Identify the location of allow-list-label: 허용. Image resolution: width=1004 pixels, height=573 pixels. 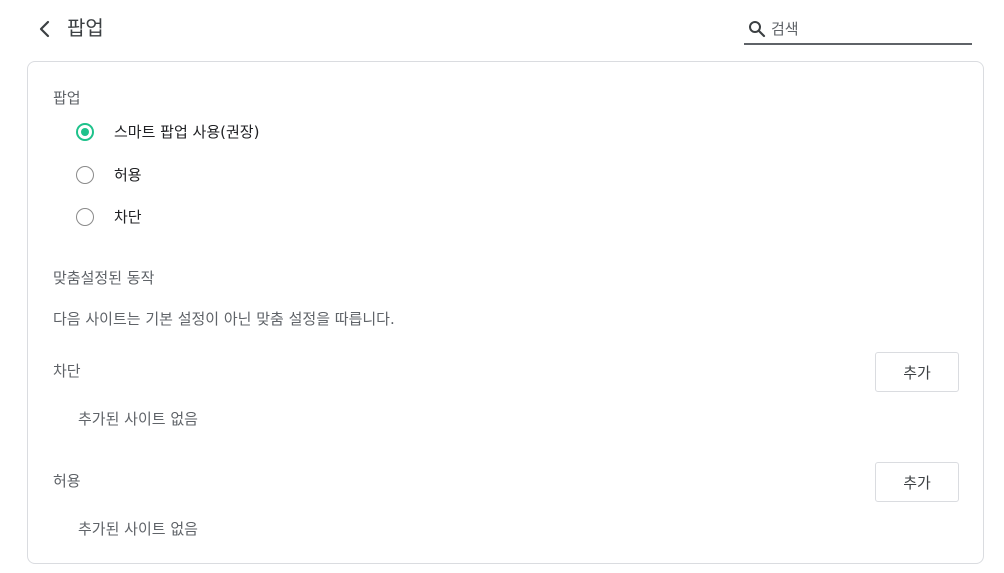
(67, 481).